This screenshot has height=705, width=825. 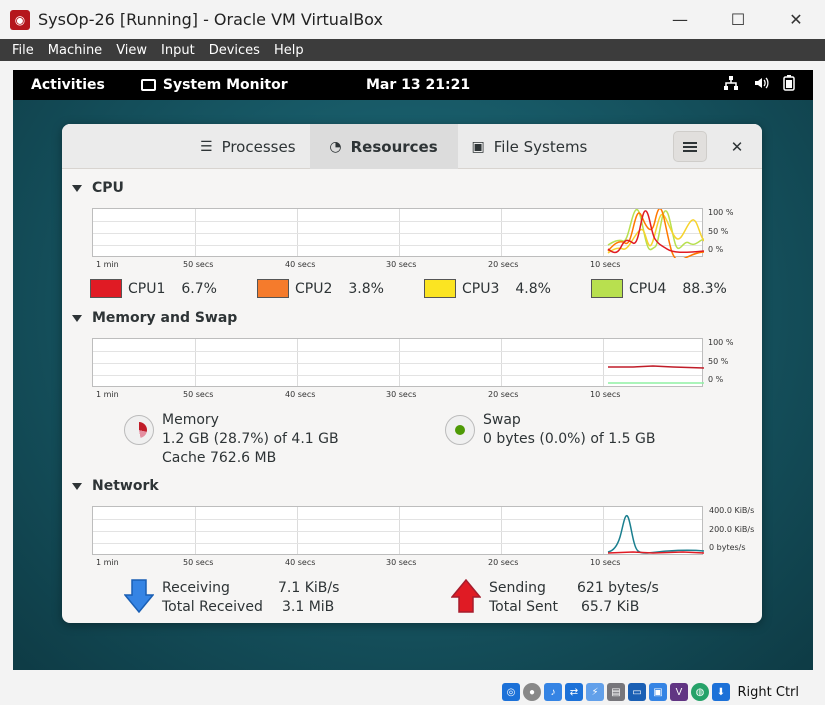 What do you see at coordinates (674, 288) in the screenshot?
I see `cpu-legend-item: CPU4 88.3%` at bounding box center [674, 288].